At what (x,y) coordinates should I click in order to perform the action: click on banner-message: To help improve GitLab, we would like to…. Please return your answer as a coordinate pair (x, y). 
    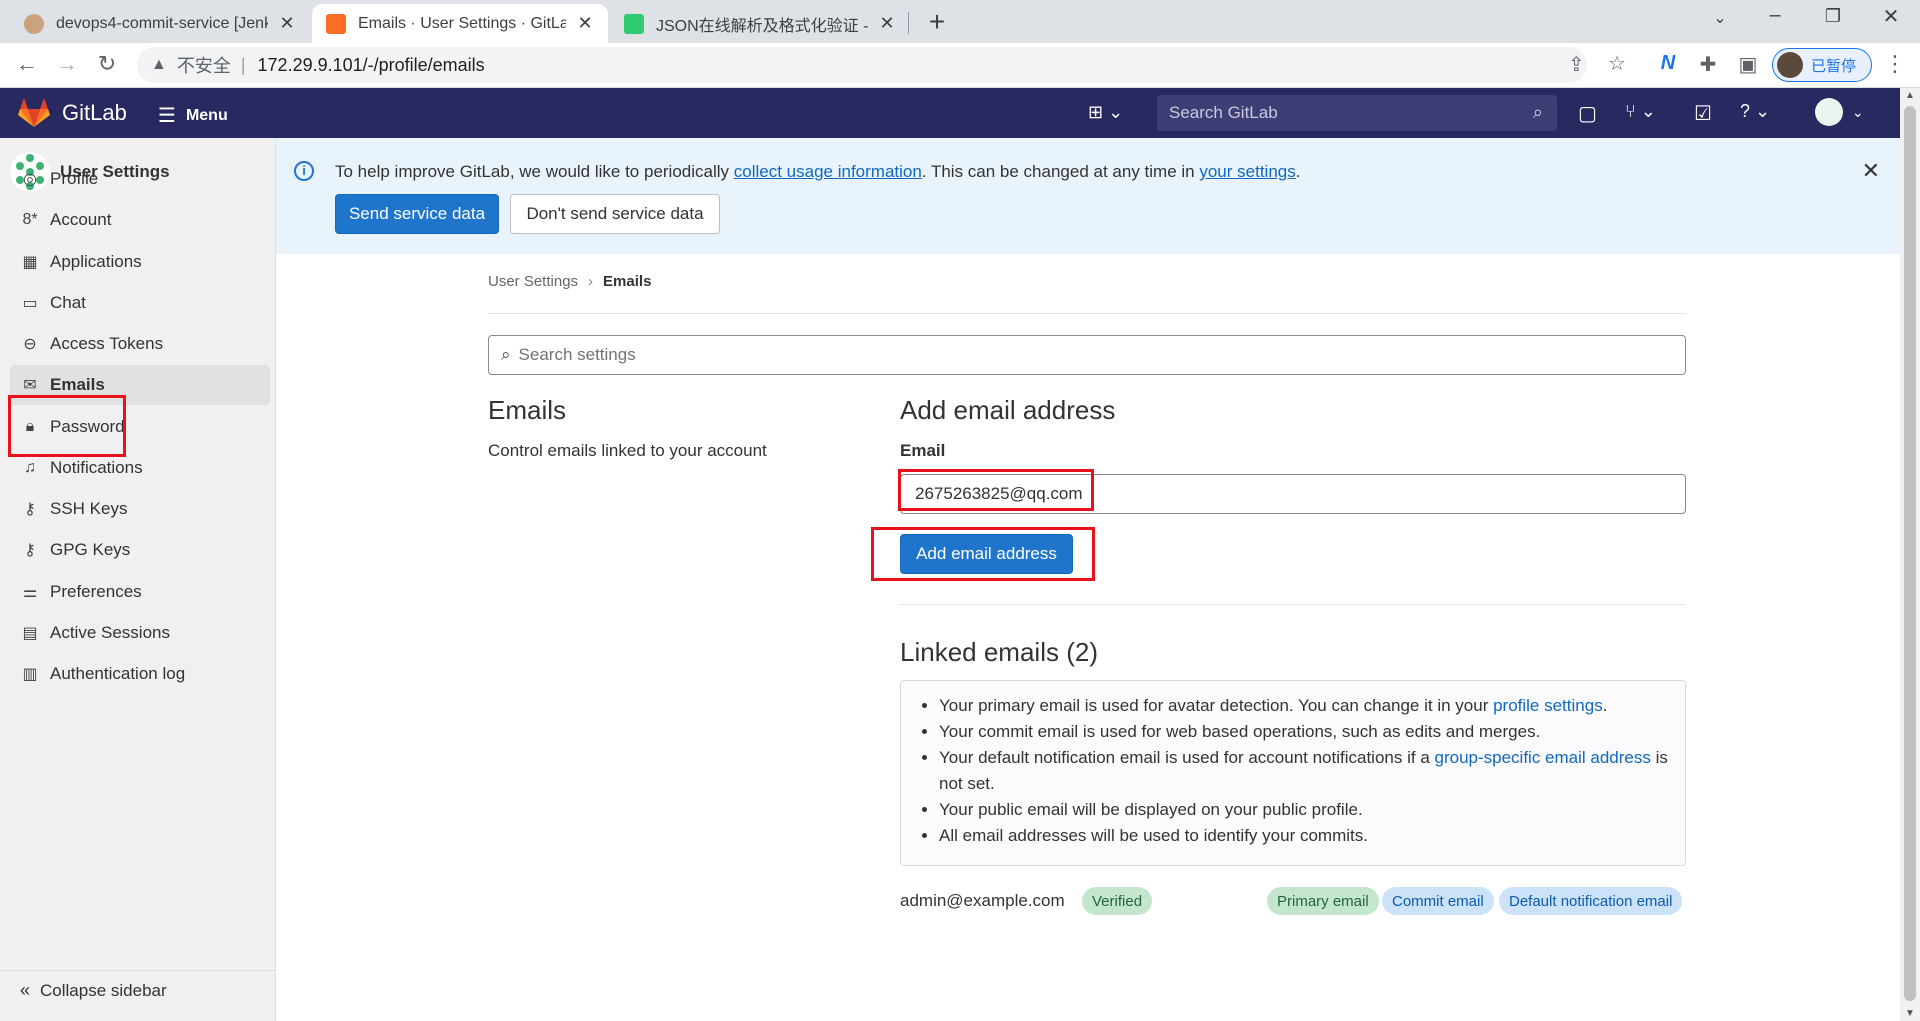
    Looking at the image, I should click on (818, 171).